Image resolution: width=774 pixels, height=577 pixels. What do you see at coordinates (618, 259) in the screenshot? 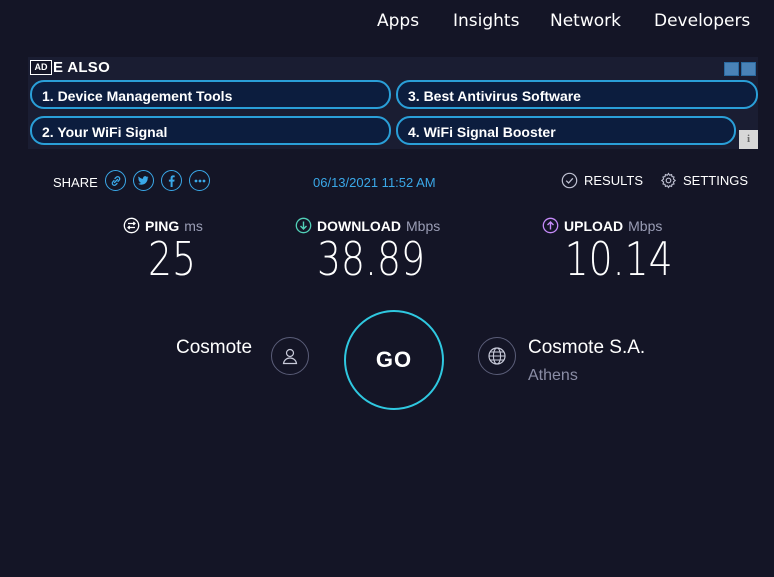
I see `upload-value: 10.14` at bounding box center [618, 259].